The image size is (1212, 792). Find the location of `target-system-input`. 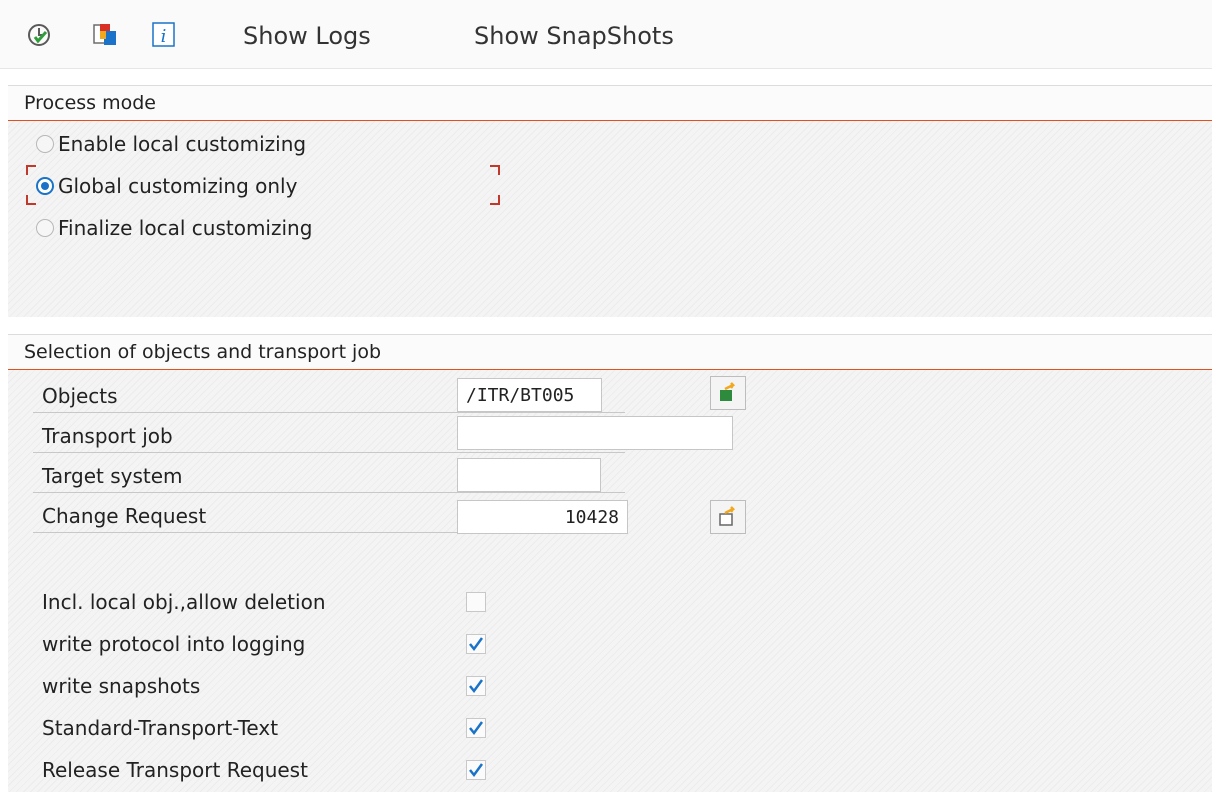

target-system-input is located at coordinates (529, 475).